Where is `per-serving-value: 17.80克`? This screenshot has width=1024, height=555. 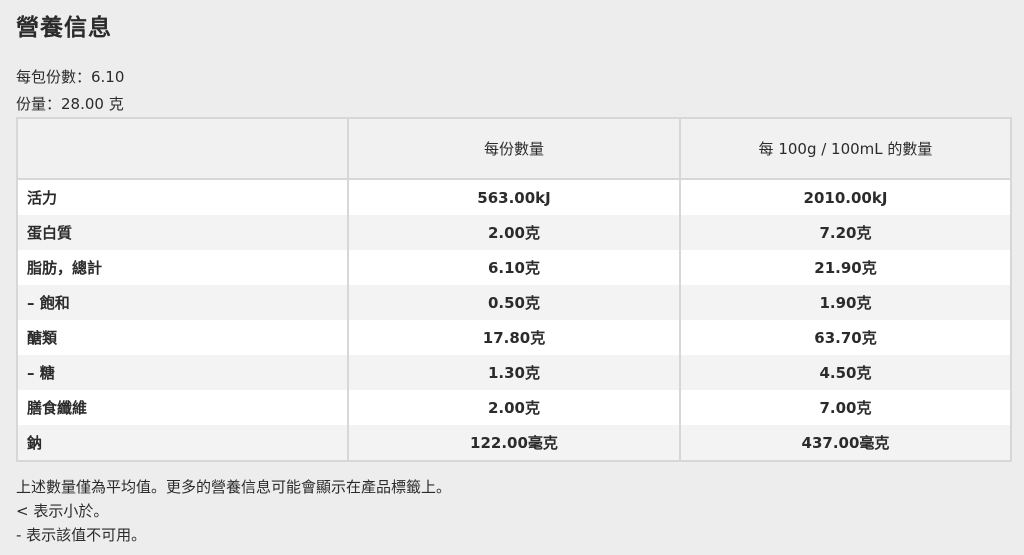
per-serving-value: 17.80克 is located at coordinates (514, 337).